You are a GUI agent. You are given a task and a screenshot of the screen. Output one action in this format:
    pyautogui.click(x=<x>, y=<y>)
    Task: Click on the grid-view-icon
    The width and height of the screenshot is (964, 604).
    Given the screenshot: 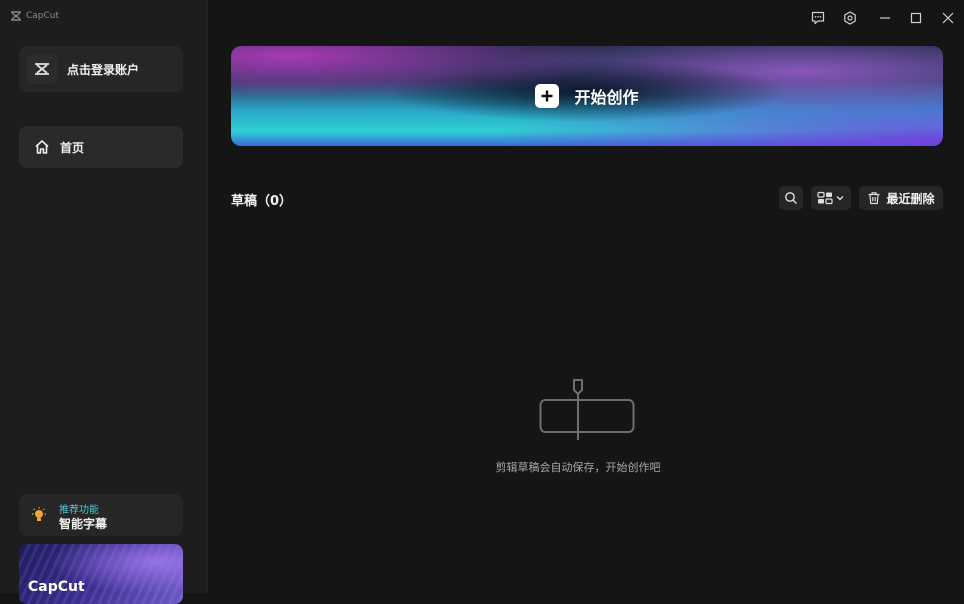 What is the action you would take?
    pyautogui.click(x=825, y=198)
    